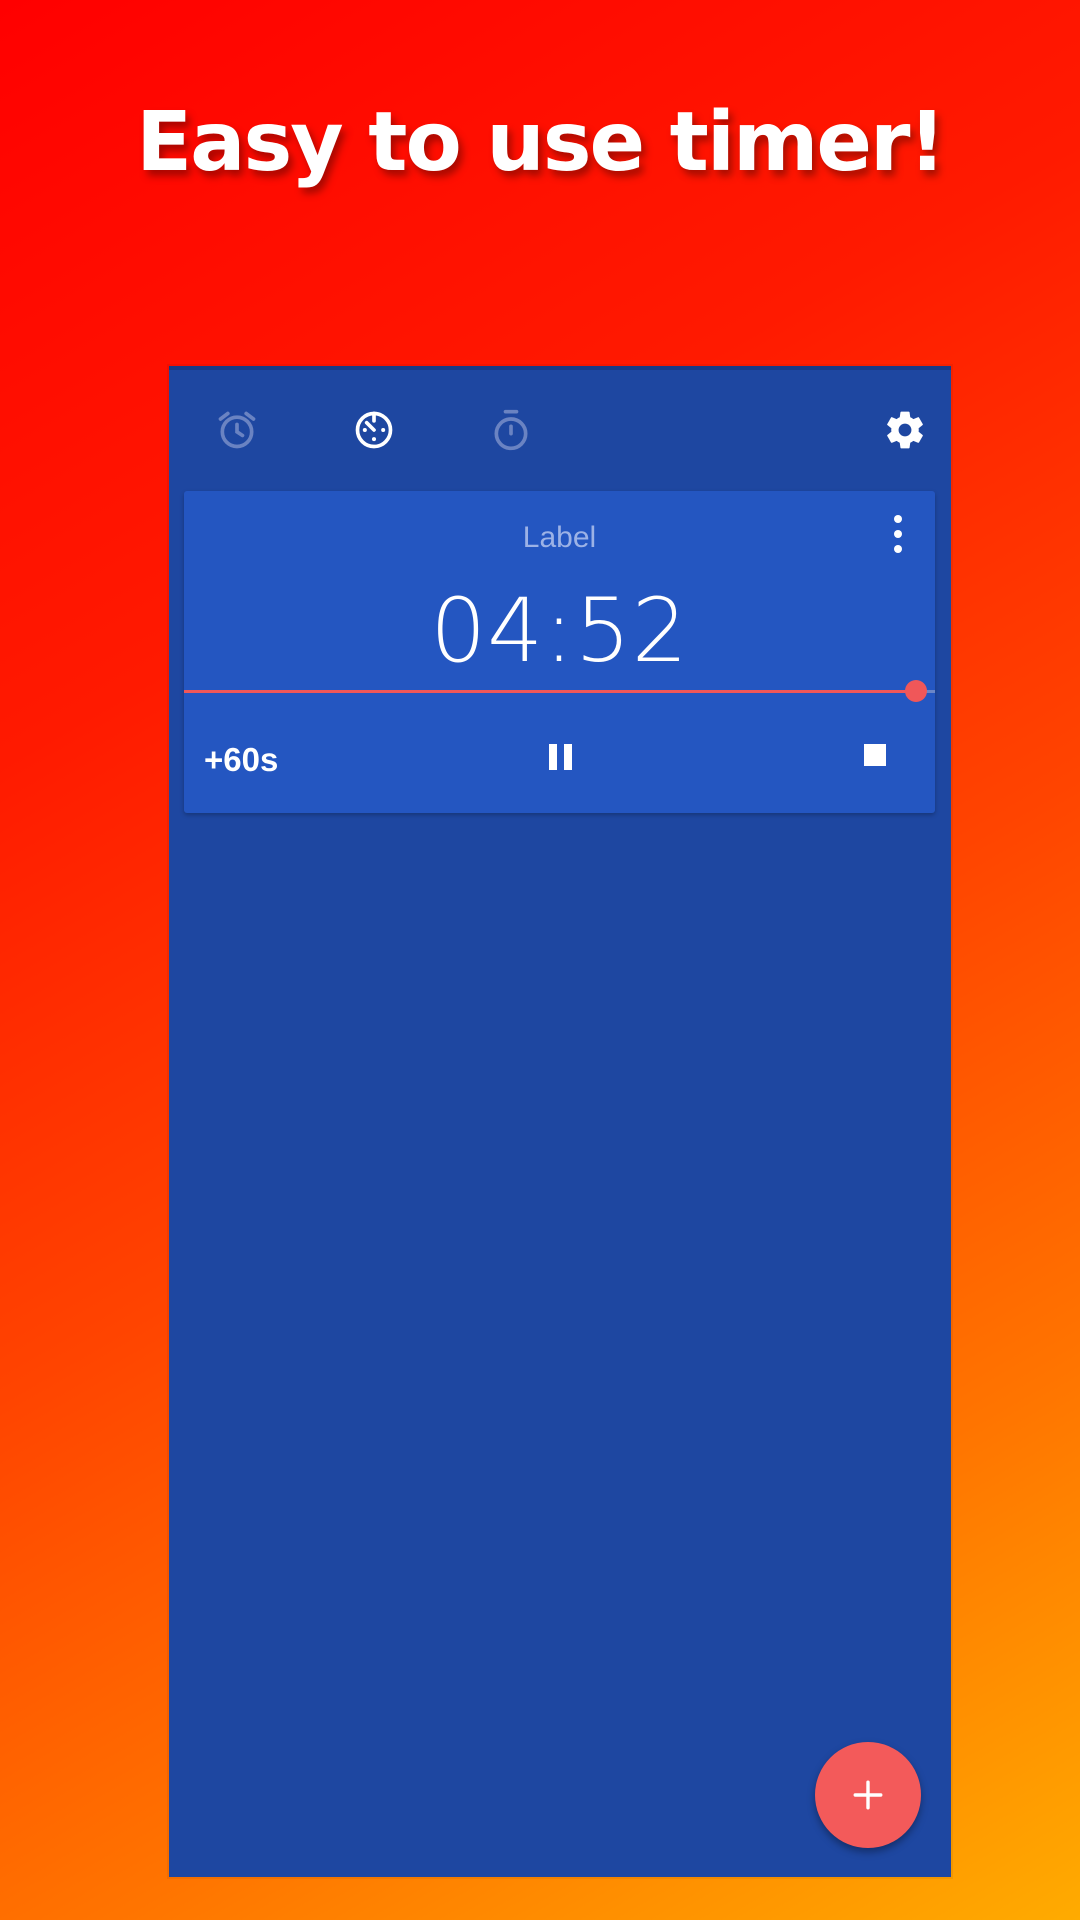 This screenshot has width=1080, height=1920. What do you see at coordinates (560, 426) in the screenshot?
I see `top-toolbar` at bounding box center [560, 426].